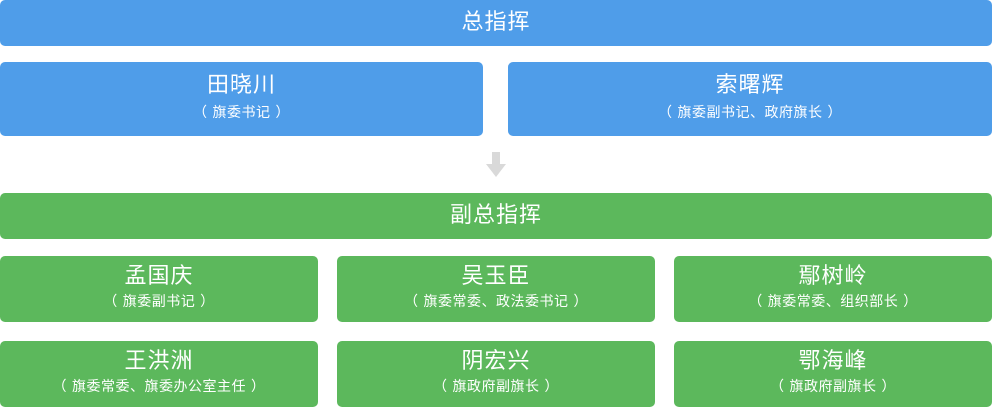 This screenshot has height=410, width=992. I want to click on deputy-card: 阴宏兴 （ 旗政府副旗长 ）, so click(496, 374).